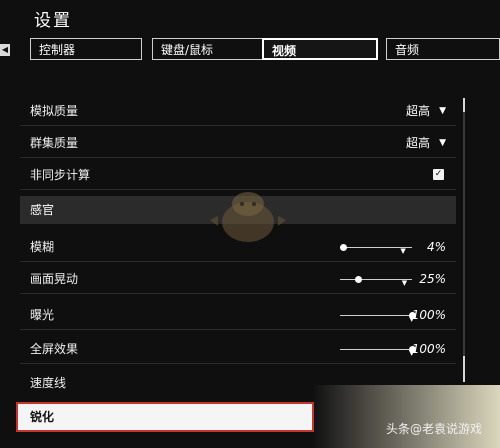 The width and height of the screenshot is (500, 448). I want to click on setting-label: 模糊, so click(42, 247).